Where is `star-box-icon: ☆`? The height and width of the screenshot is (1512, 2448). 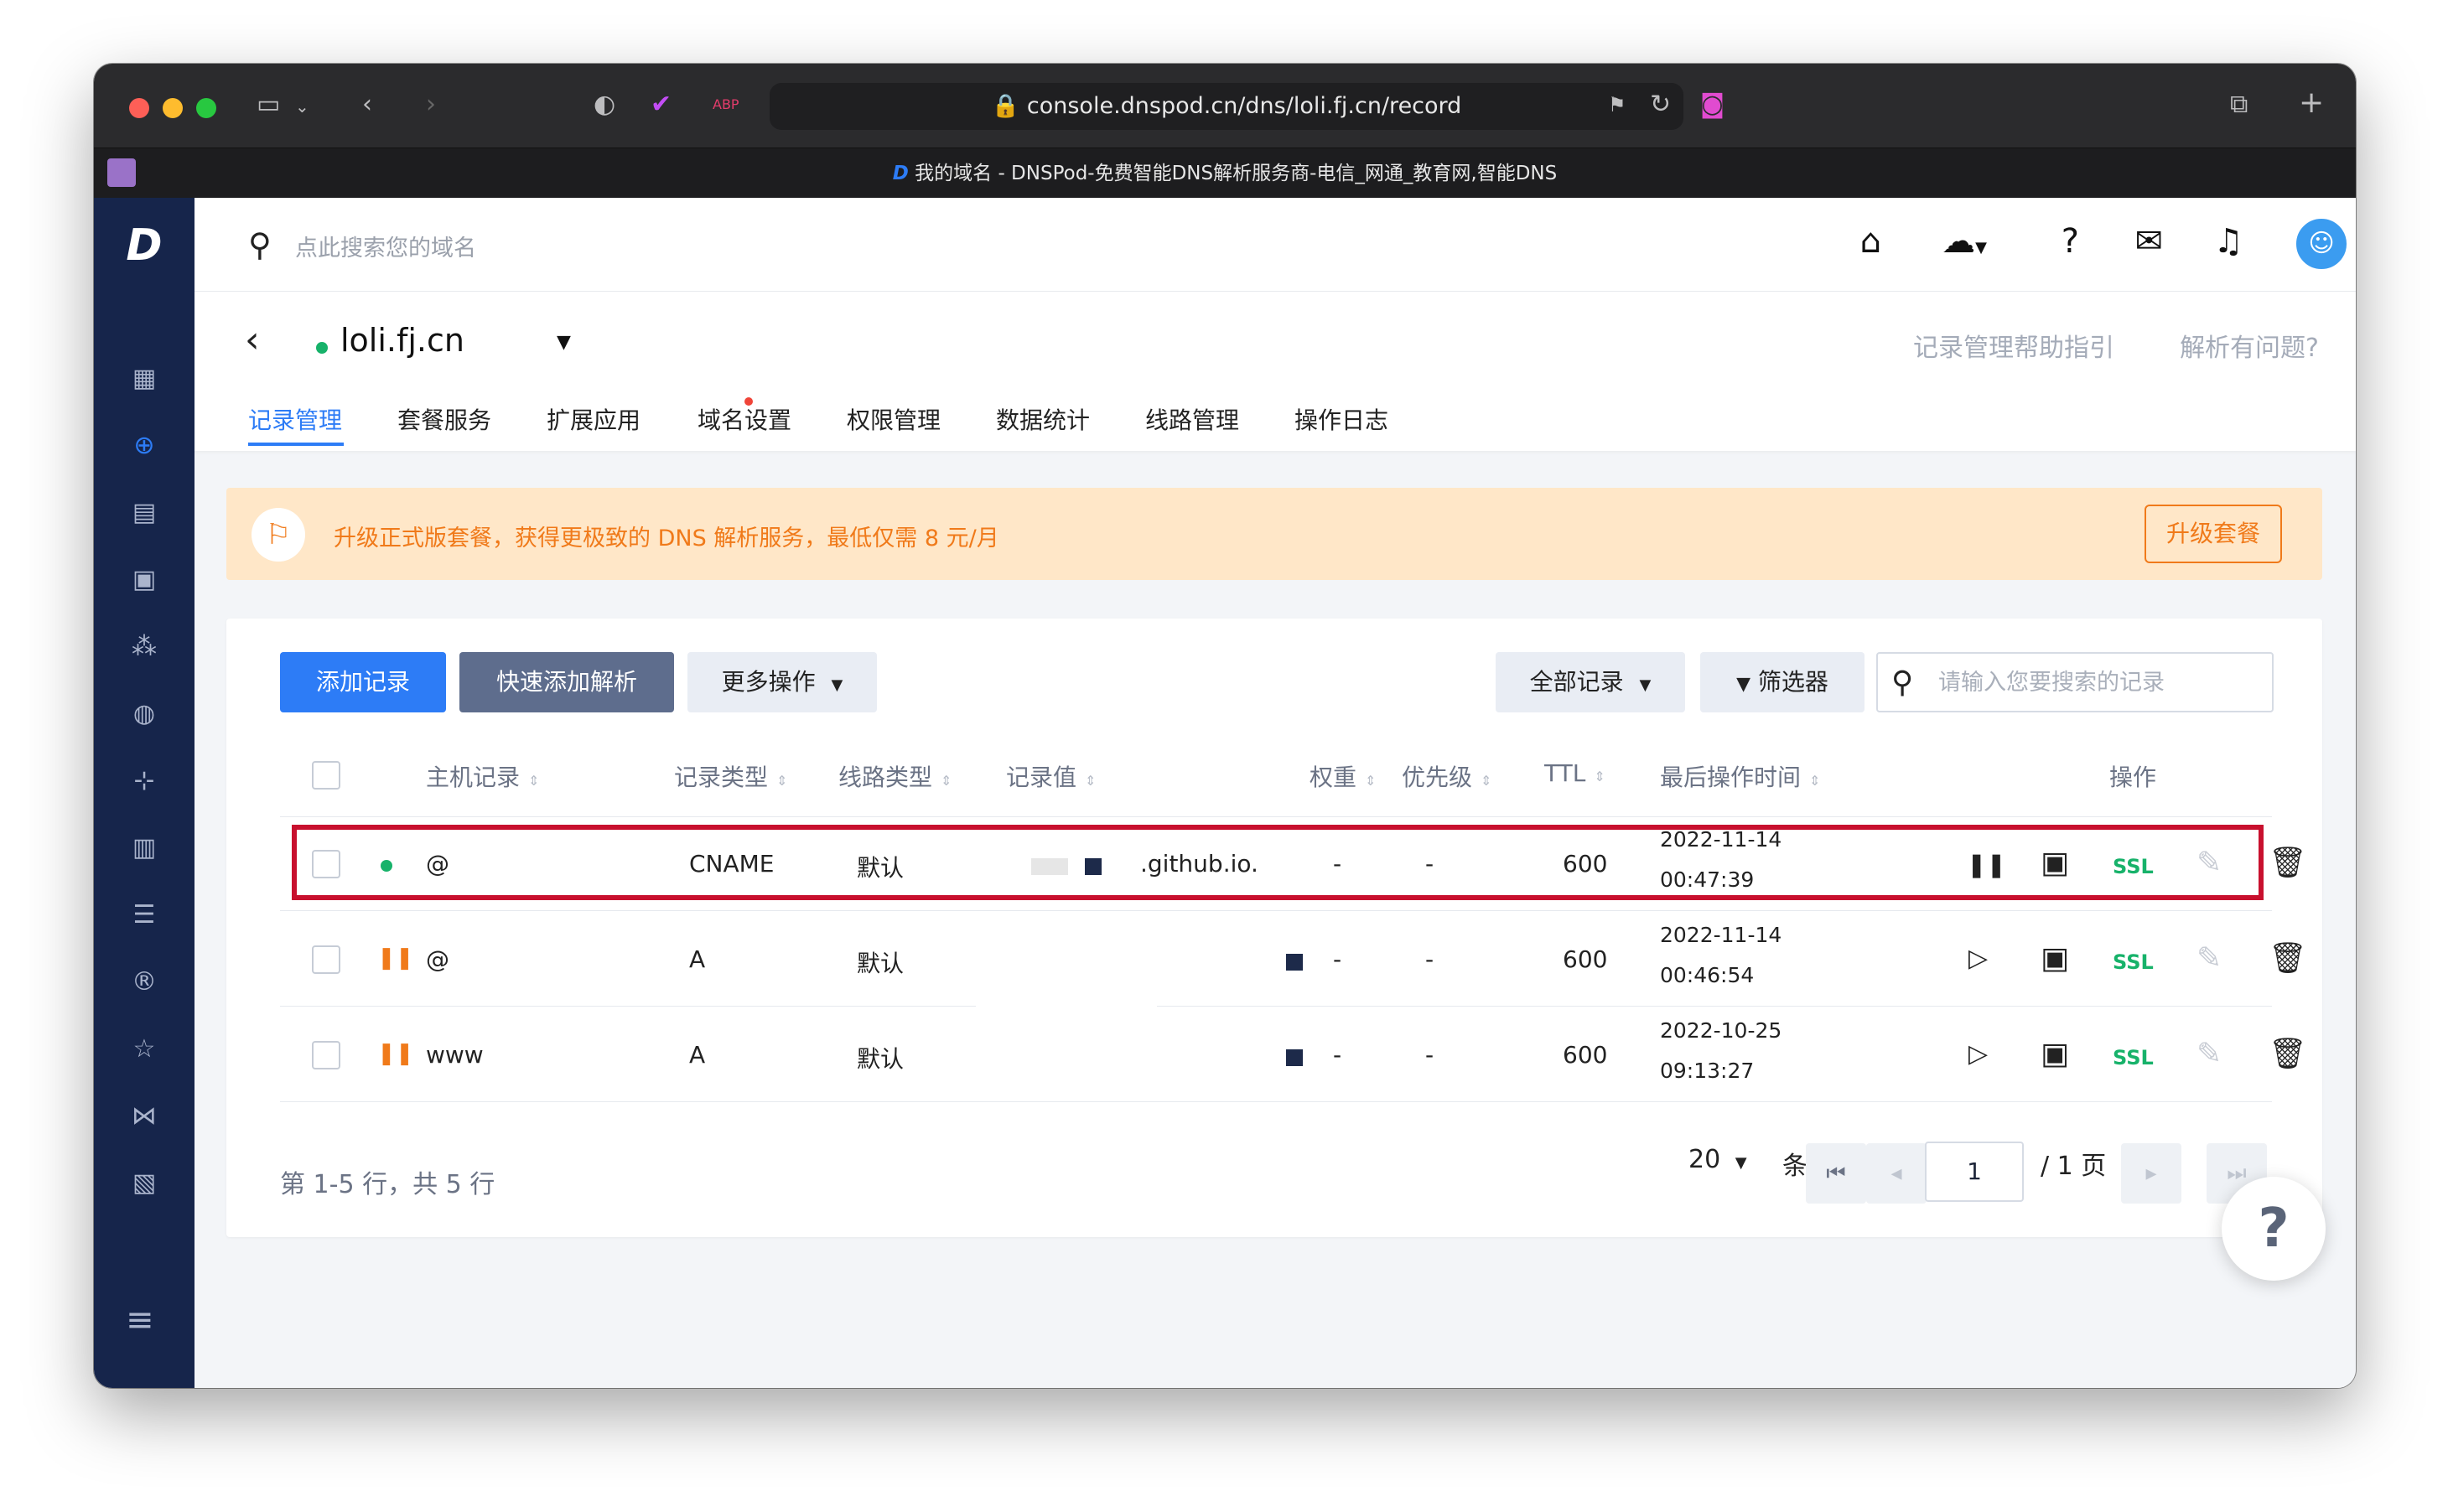
star-box-icon: ☆ is located at coordinates (144, 1049).